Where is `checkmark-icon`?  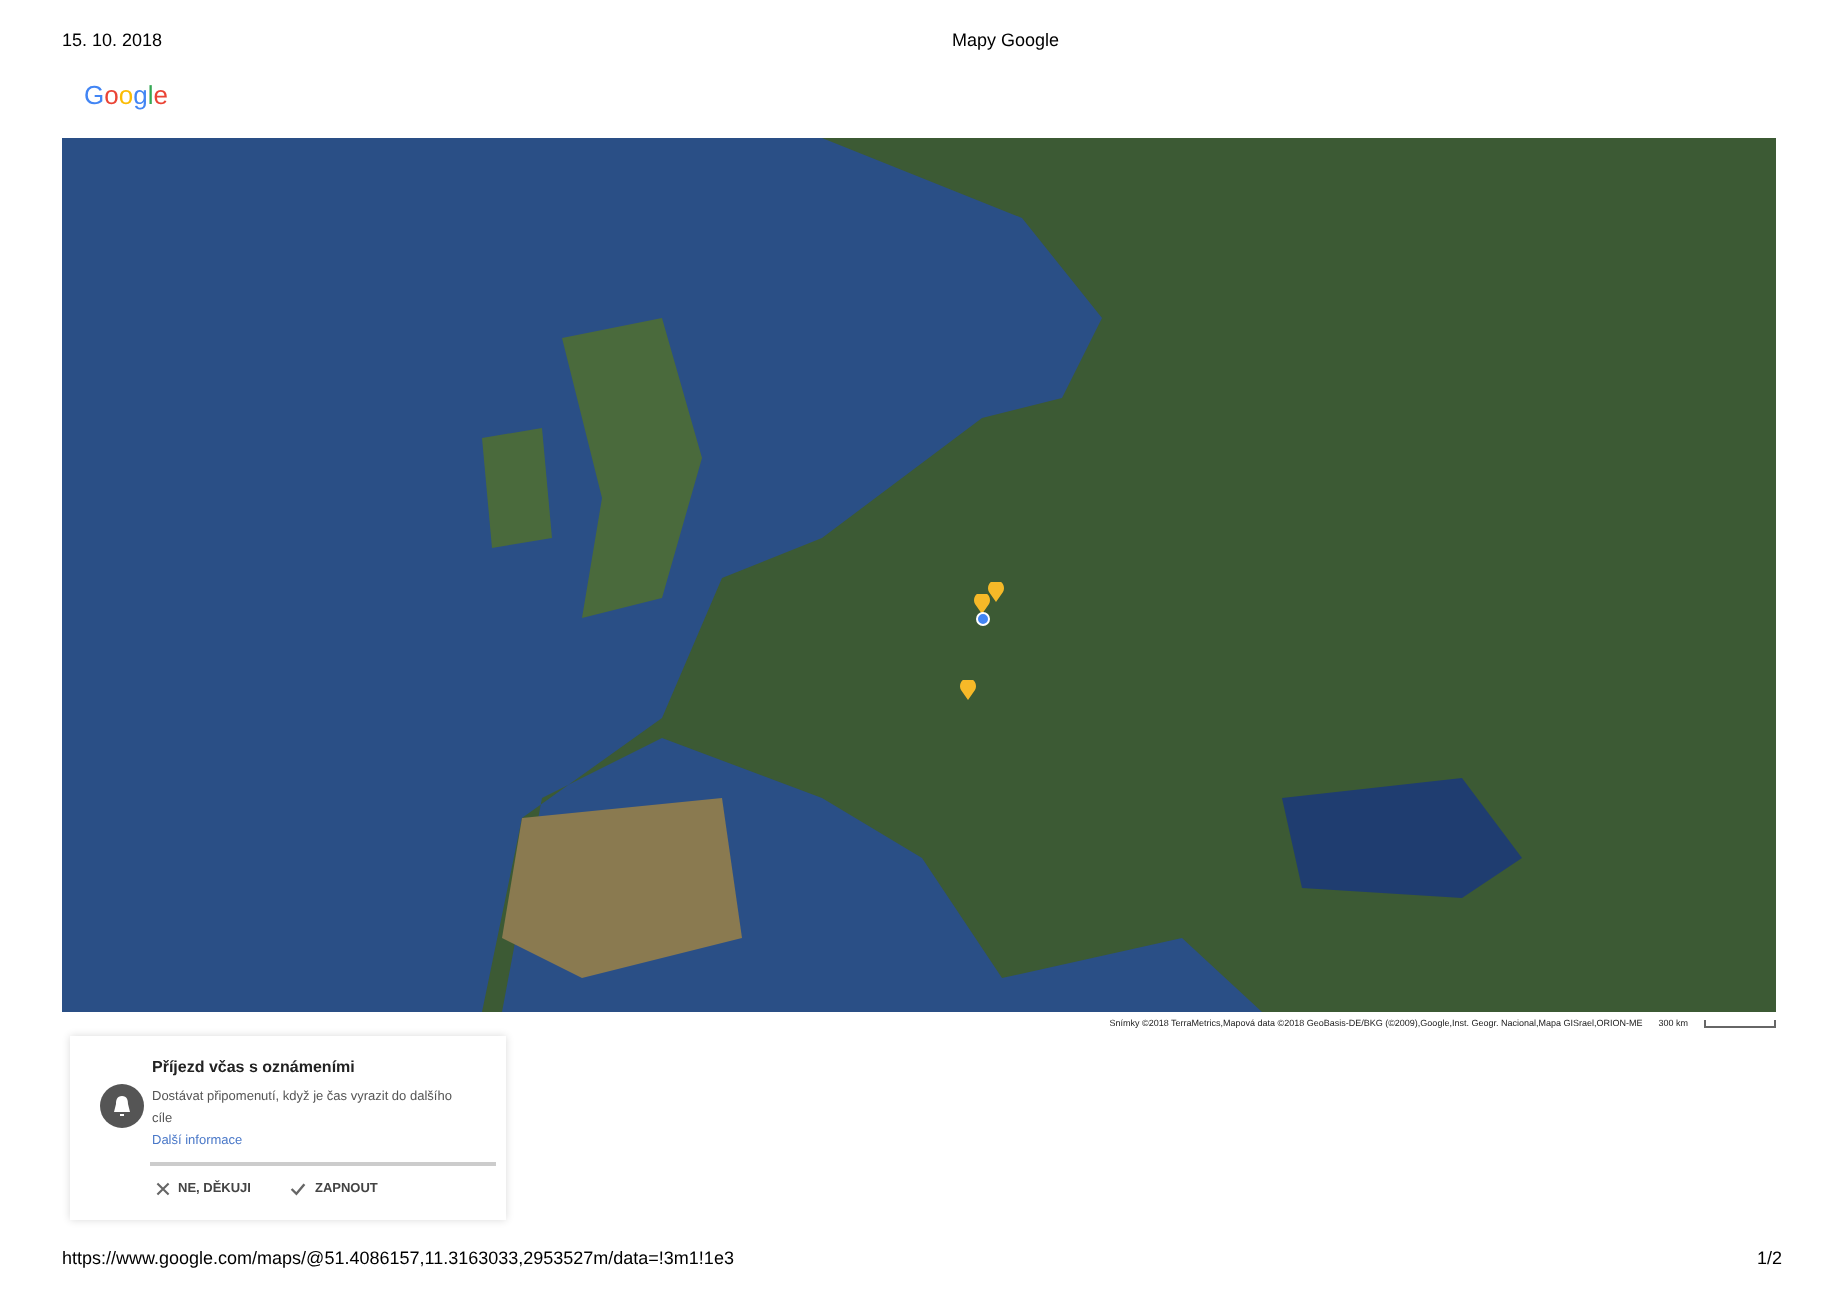 checkmark-icon is located at coordinates (298, 1189).